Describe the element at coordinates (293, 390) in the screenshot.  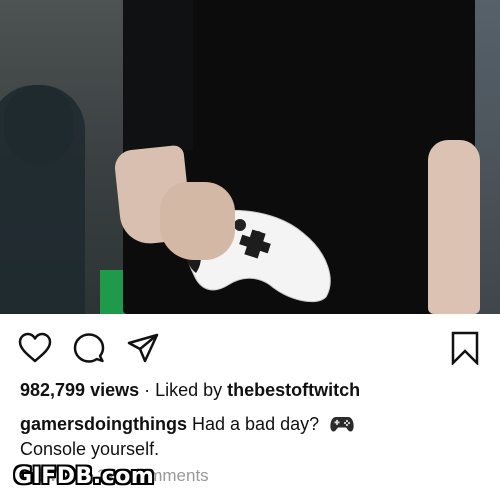
I see `liked-by-user: thebestoftwitch` at that location.